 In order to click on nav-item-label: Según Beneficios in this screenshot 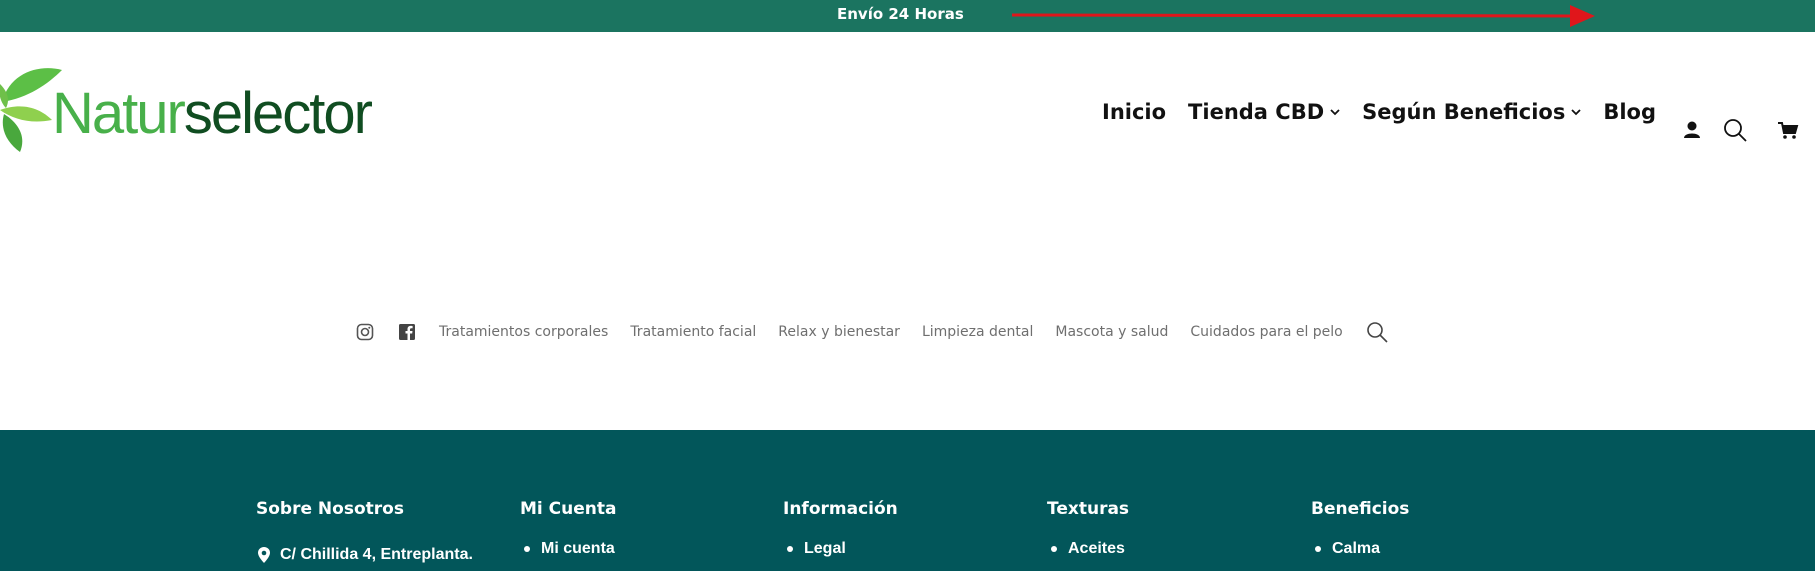, I will do `click(1464, 112)`.